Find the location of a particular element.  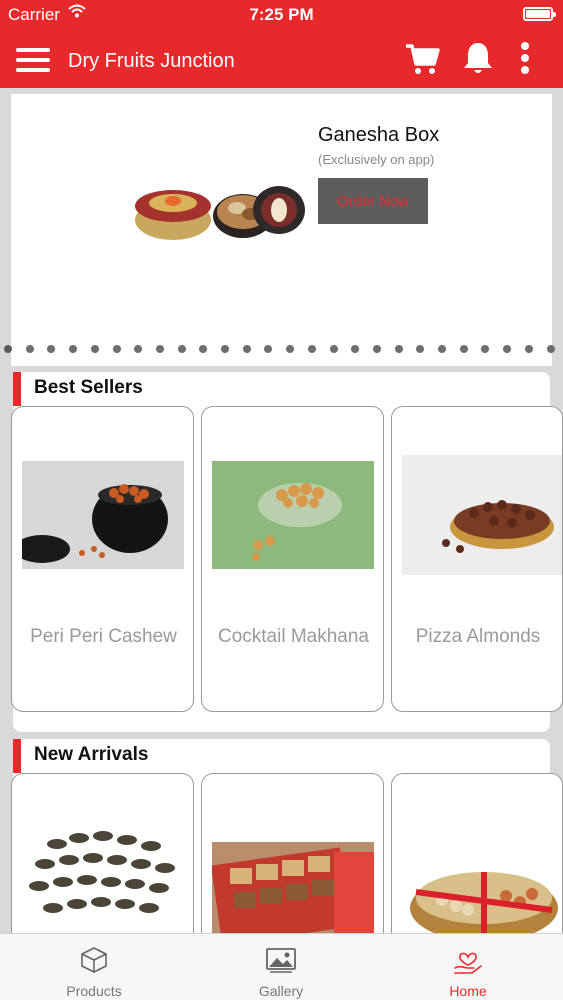

tab-label: Home is located at coordinates (468, 991).